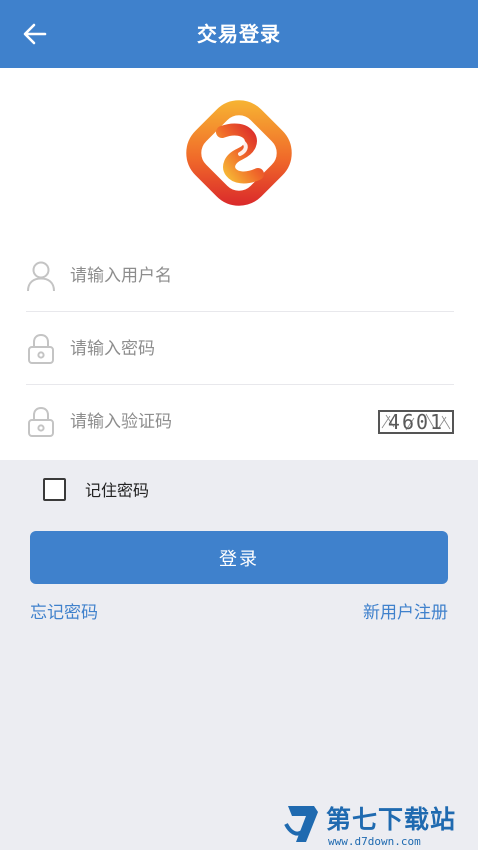  I want to click on forgot-password-link: 忘记密码, so click(64, 610).